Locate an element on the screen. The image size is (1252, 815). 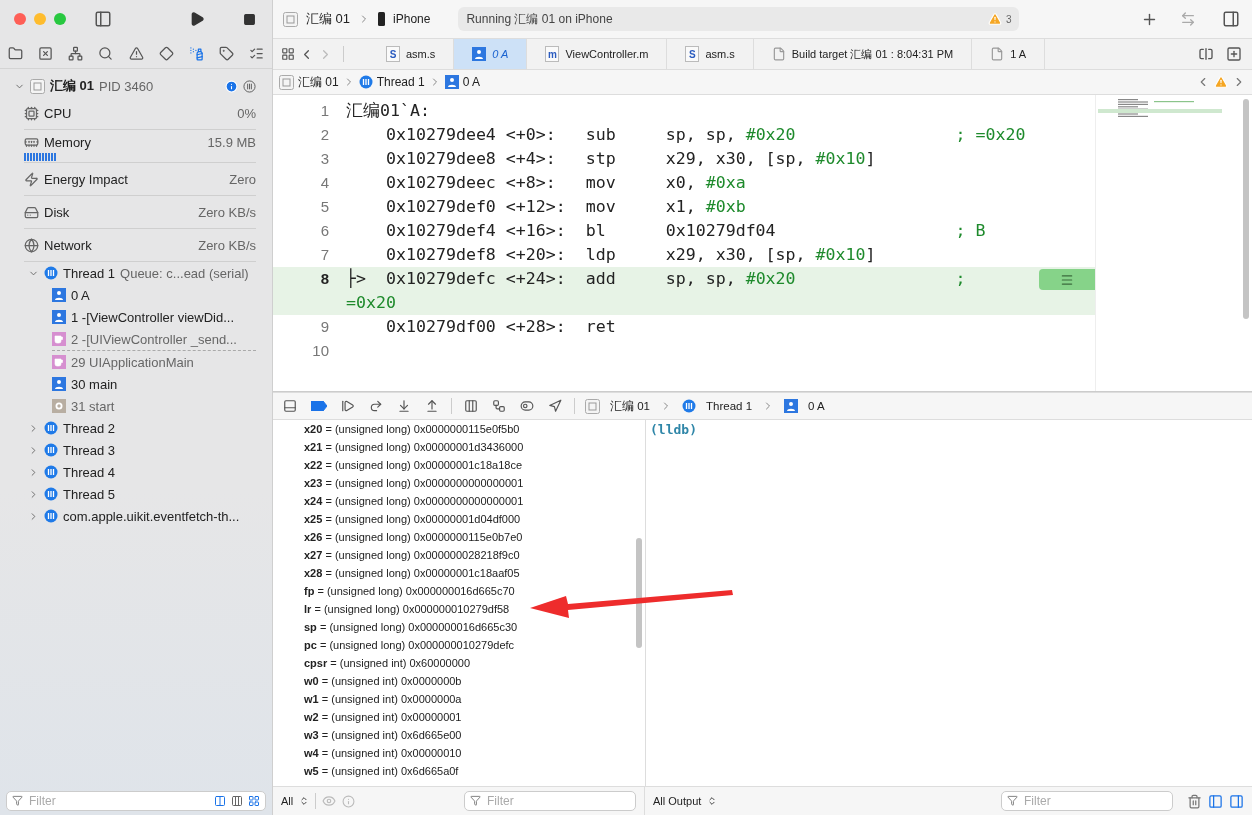
add-editor-icon is located at coordinates (1234, 54).